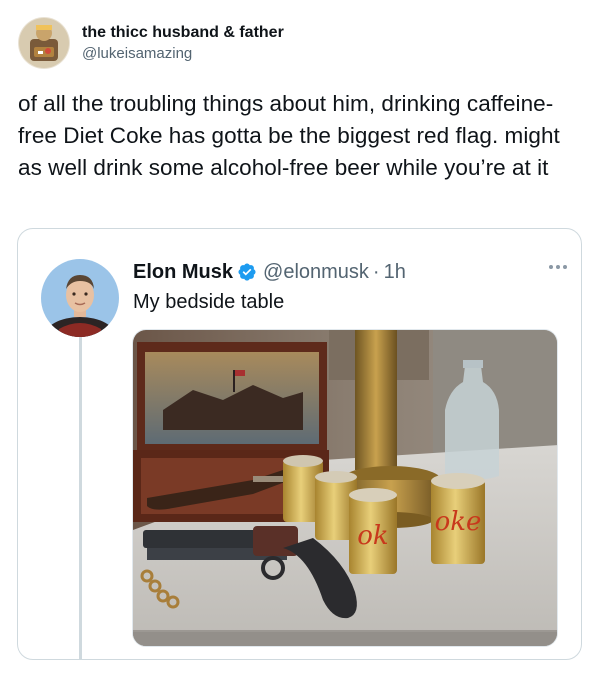 The width and height of the screenshot is (599, 676). Describe the element at coordinates (80, 488) in the screenshot. I see `thread-line` at that location.